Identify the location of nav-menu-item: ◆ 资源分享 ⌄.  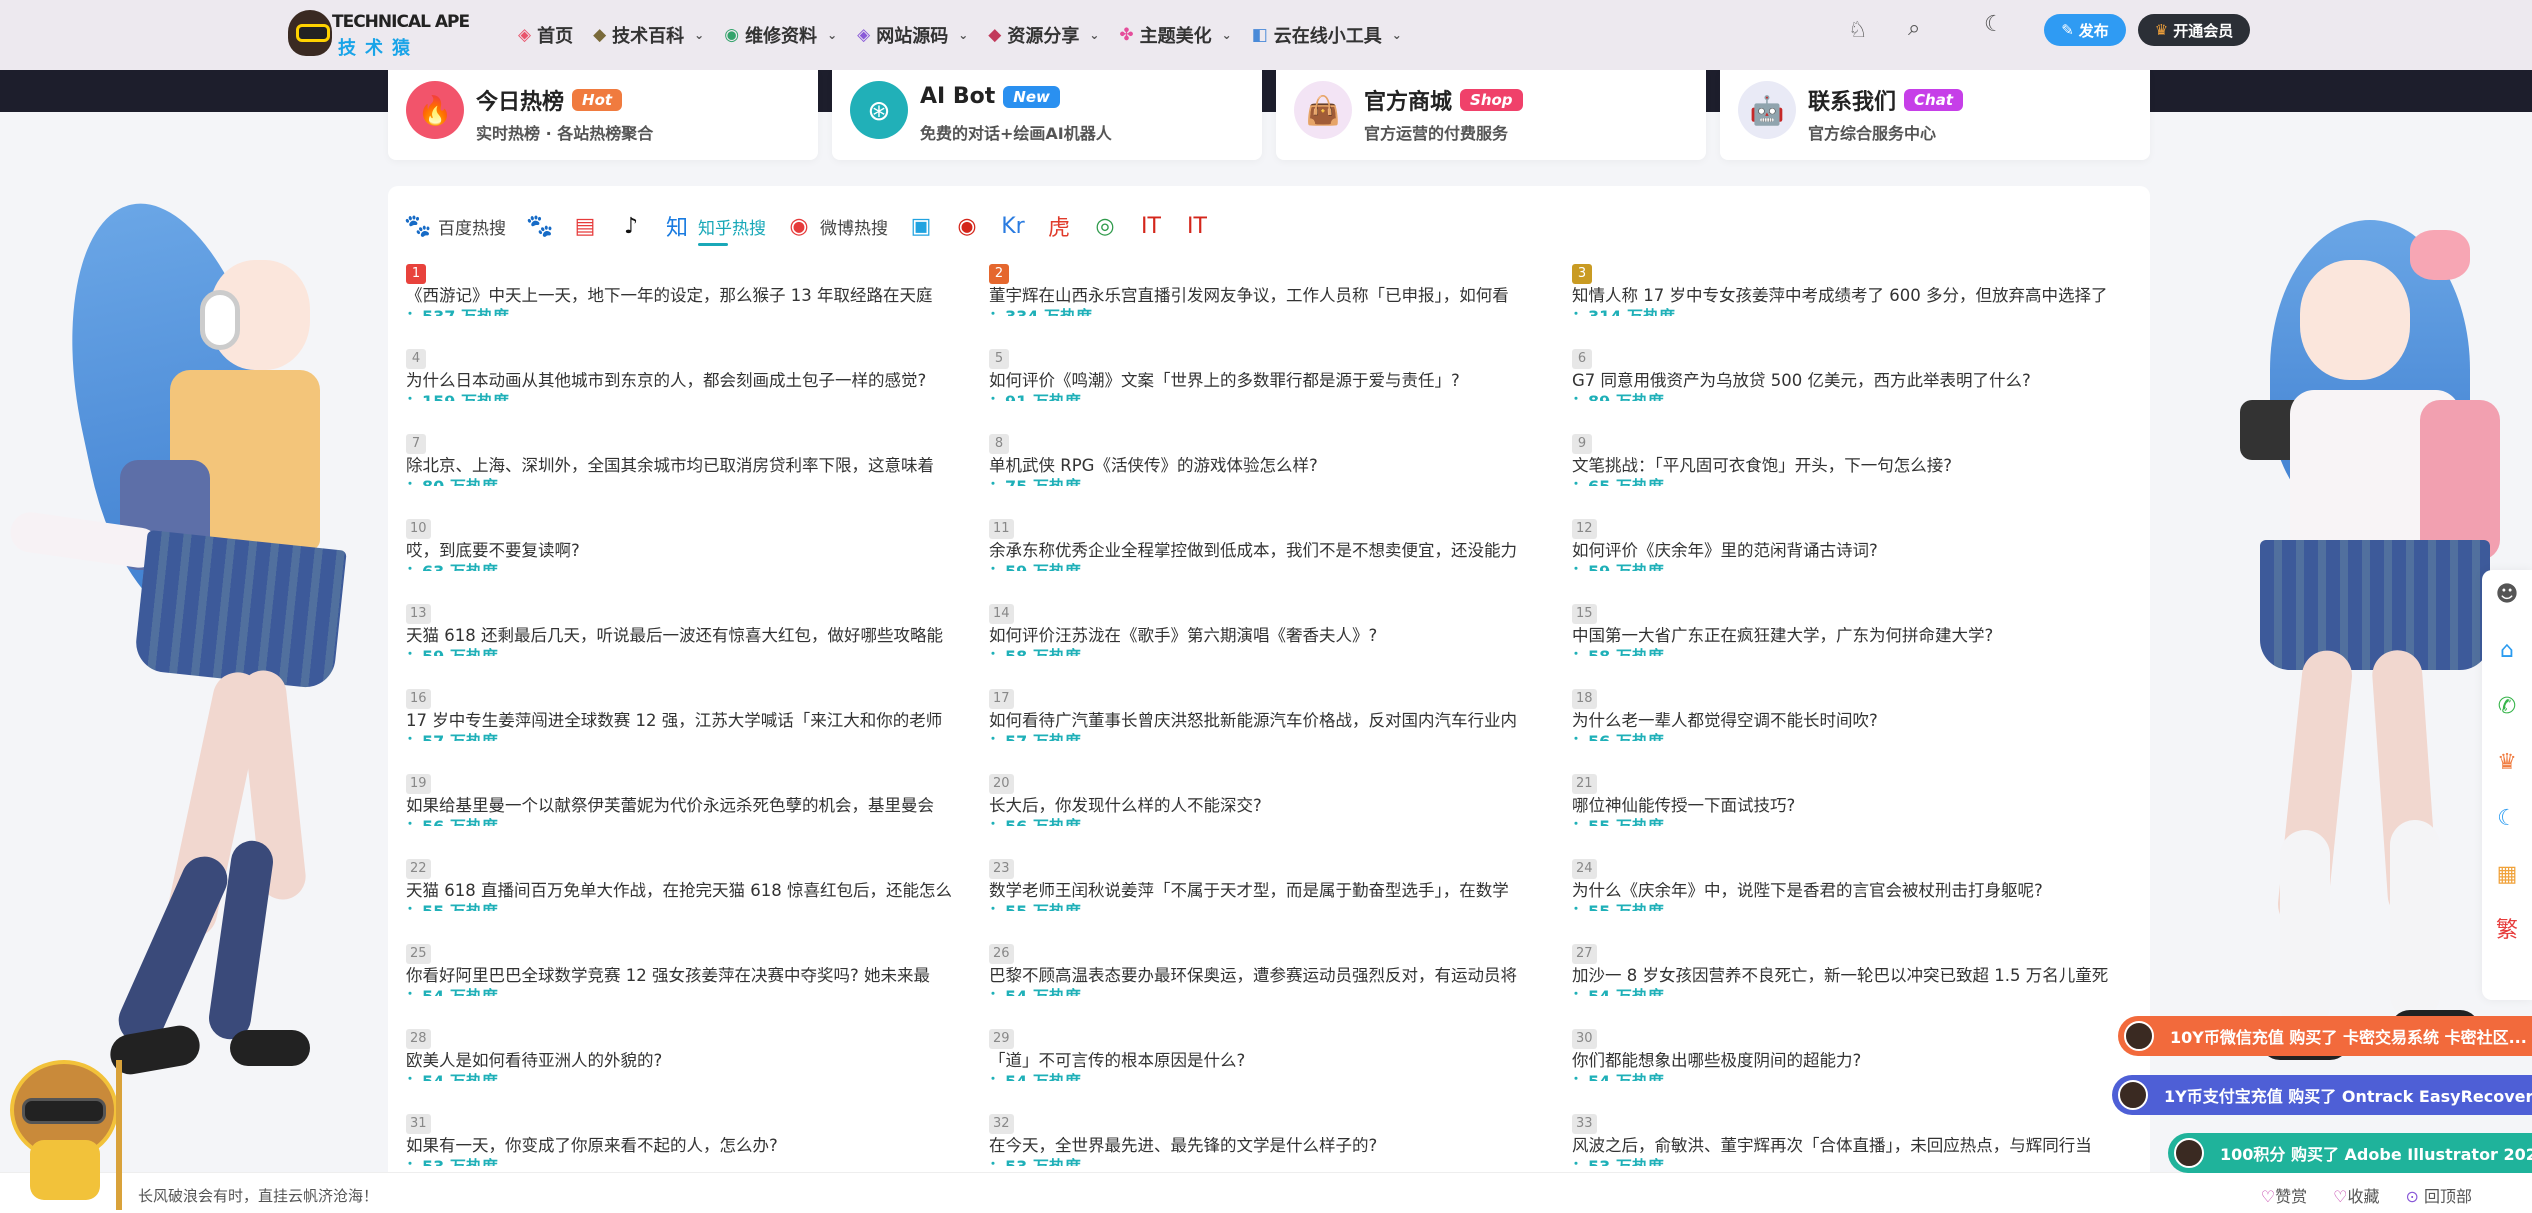
(1043, 35).